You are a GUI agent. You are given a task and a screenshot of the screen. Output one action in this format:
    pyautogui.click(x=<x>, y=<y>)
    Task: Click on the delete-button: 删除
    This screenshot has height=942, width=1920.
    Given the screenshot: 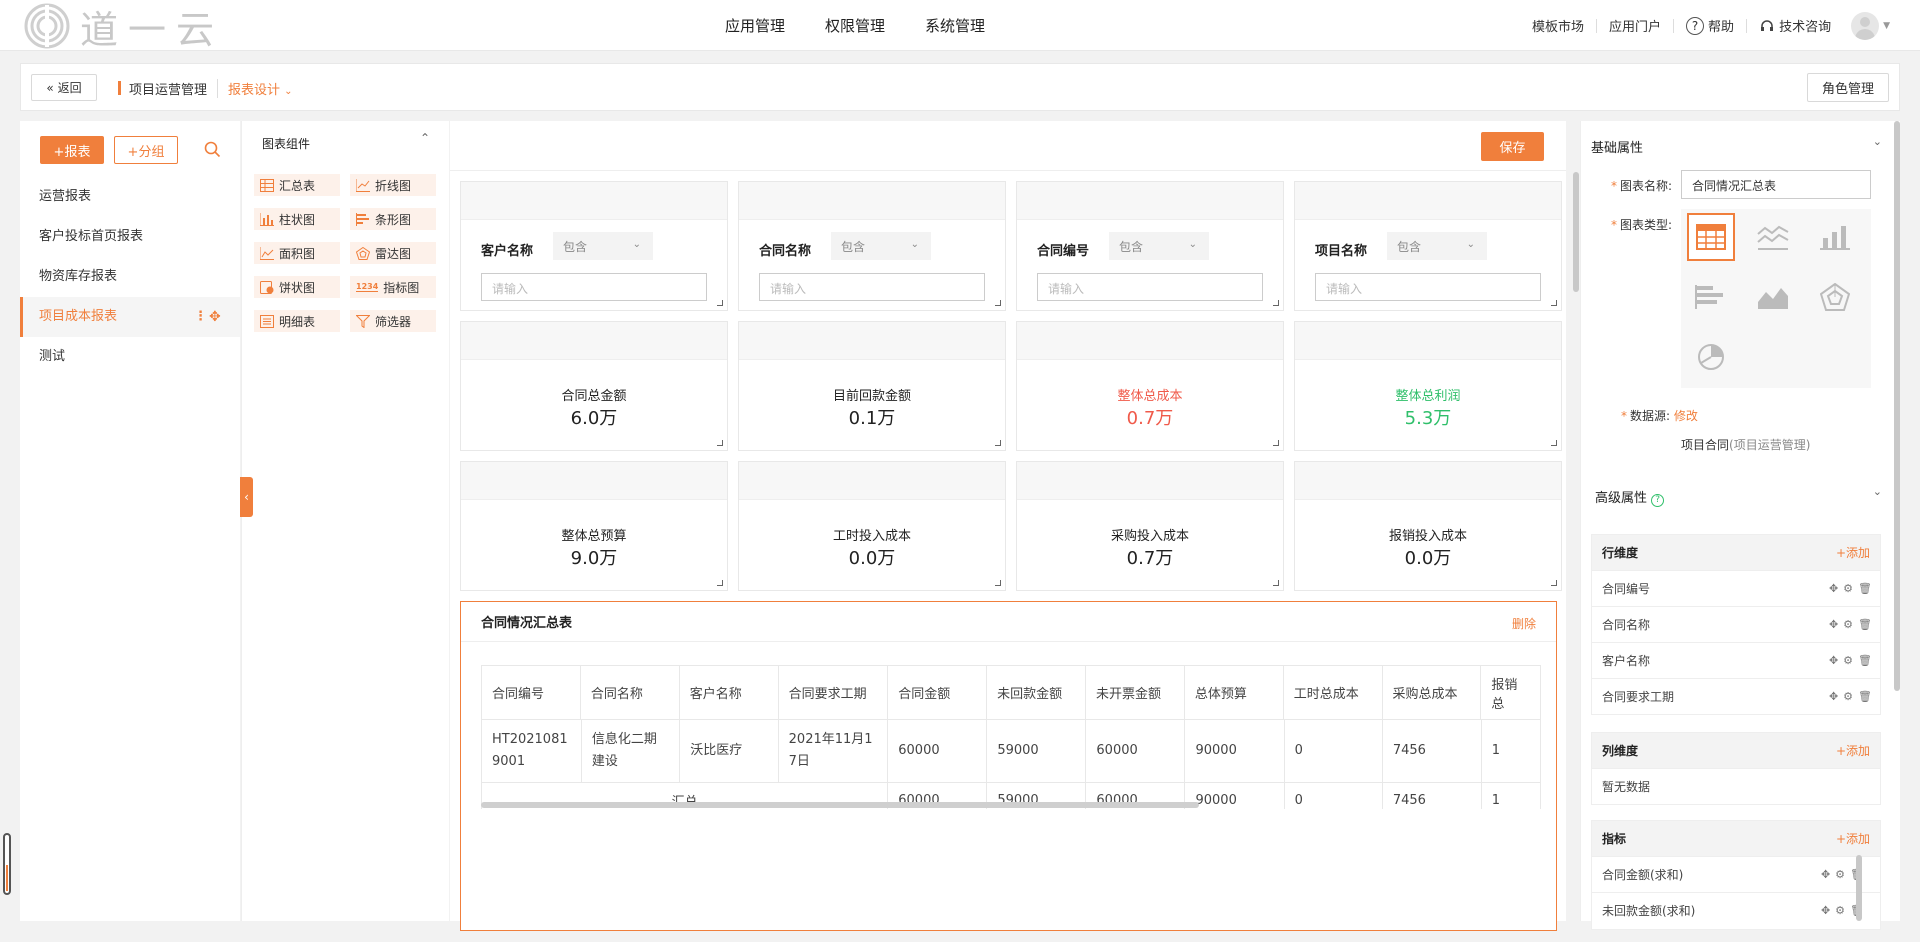 What is the action you would take?
    pyautogui.click(x=1524, y=623)
    